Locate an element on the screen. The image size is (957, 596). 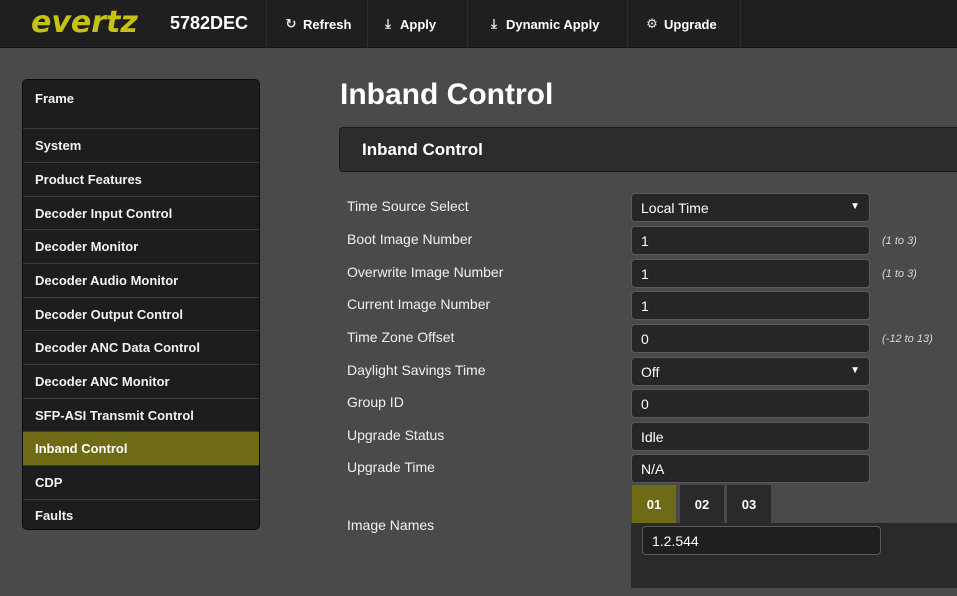
daylight-savings-time-value: Off is located at coordinates (650, 371).